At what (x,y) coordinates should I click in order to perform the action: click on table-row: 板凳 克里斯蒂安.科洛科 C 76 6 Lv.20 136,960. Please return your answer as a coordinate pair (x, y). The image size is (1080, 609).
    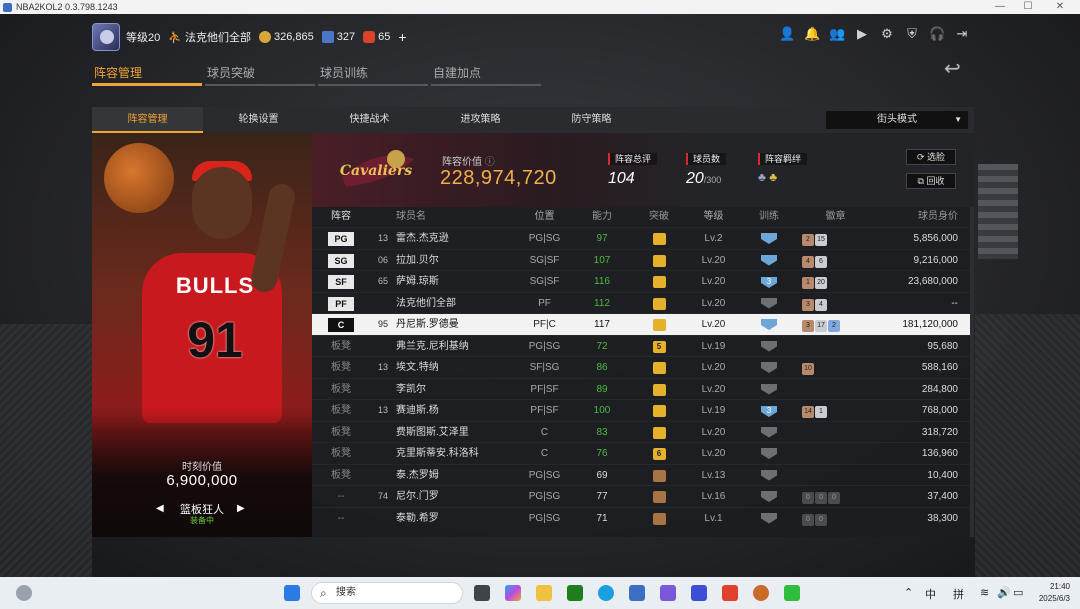
    Looking at the image, I should click on (641, 453).